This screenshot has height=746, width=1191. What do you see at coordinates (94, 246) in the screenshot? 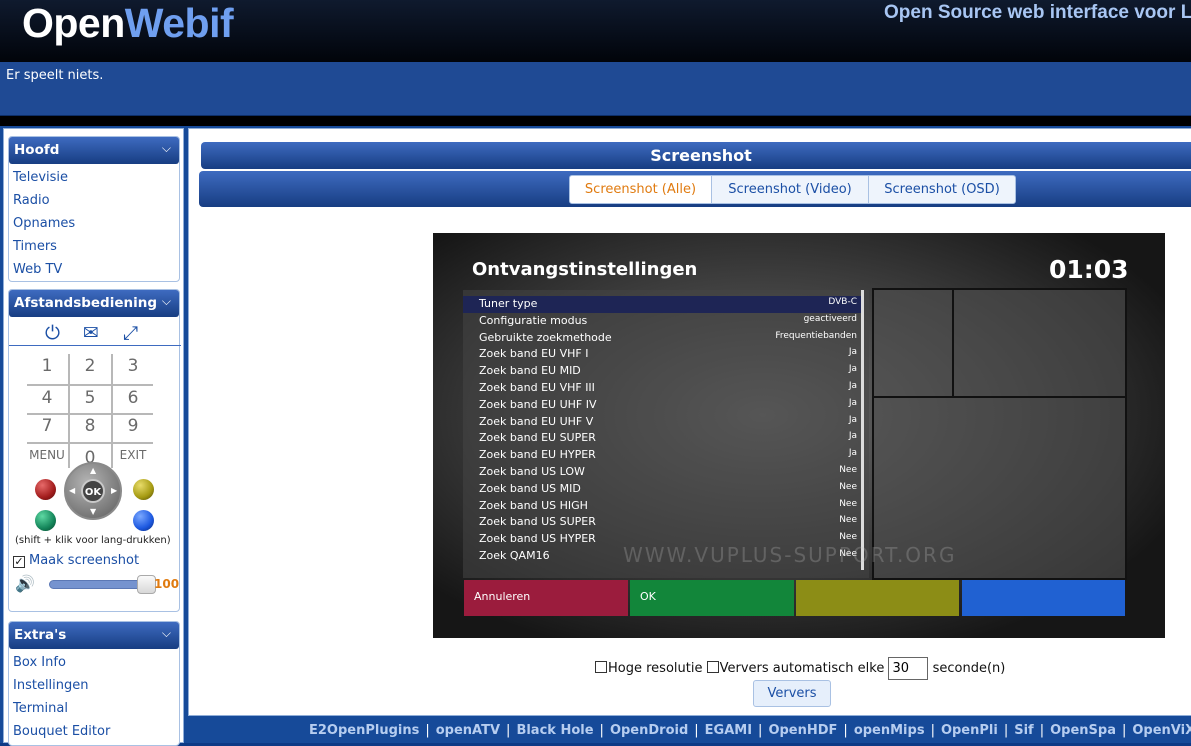
I see `sidebar-item-timers: Timers` at bounding box center [94, 246].